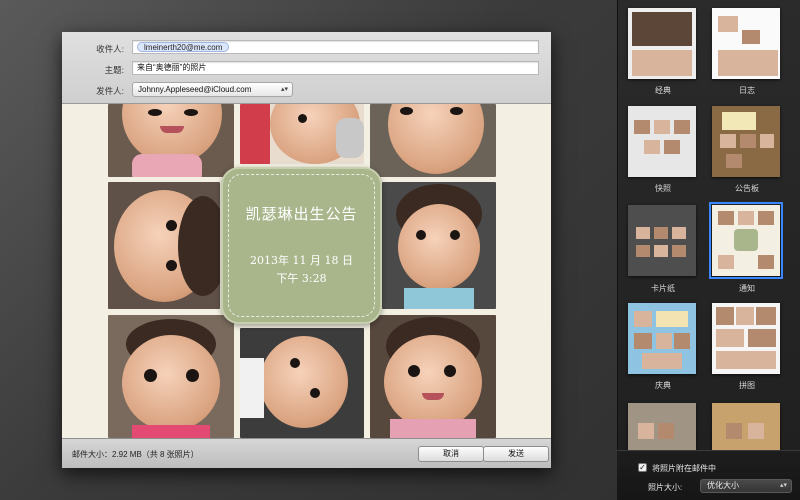  What do you see at coordinates (301, 260) in the screenshot?
I see `card-date: 2013年 11 月 18 日` at bounding box center [301, 260].